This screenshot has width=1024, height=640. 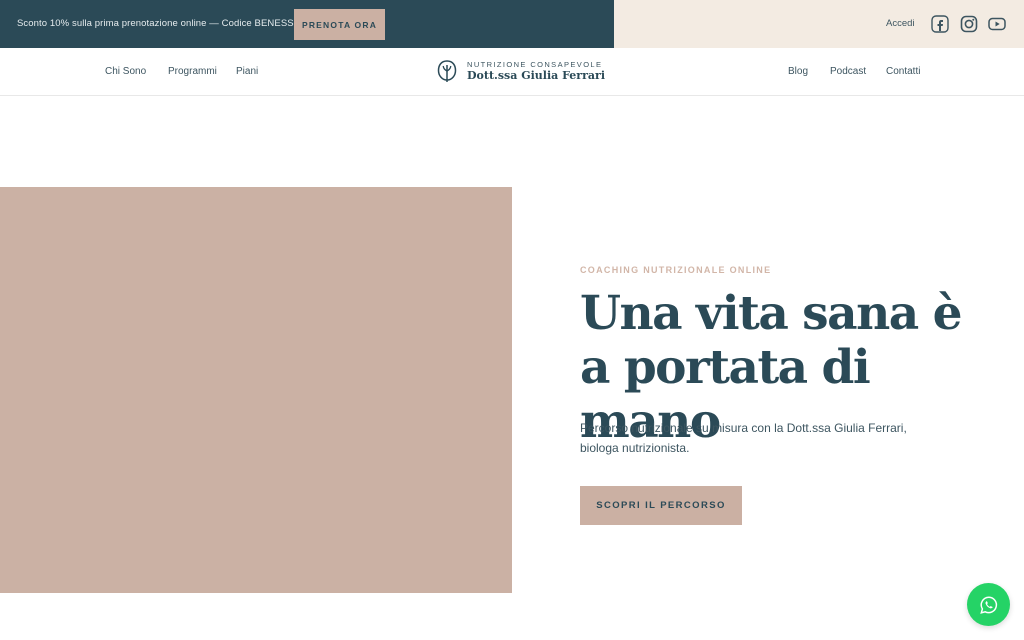 I want to click on logo-tagline: NUTRIZIONE CONSAPEVOLE, so click(x=535, y=64).